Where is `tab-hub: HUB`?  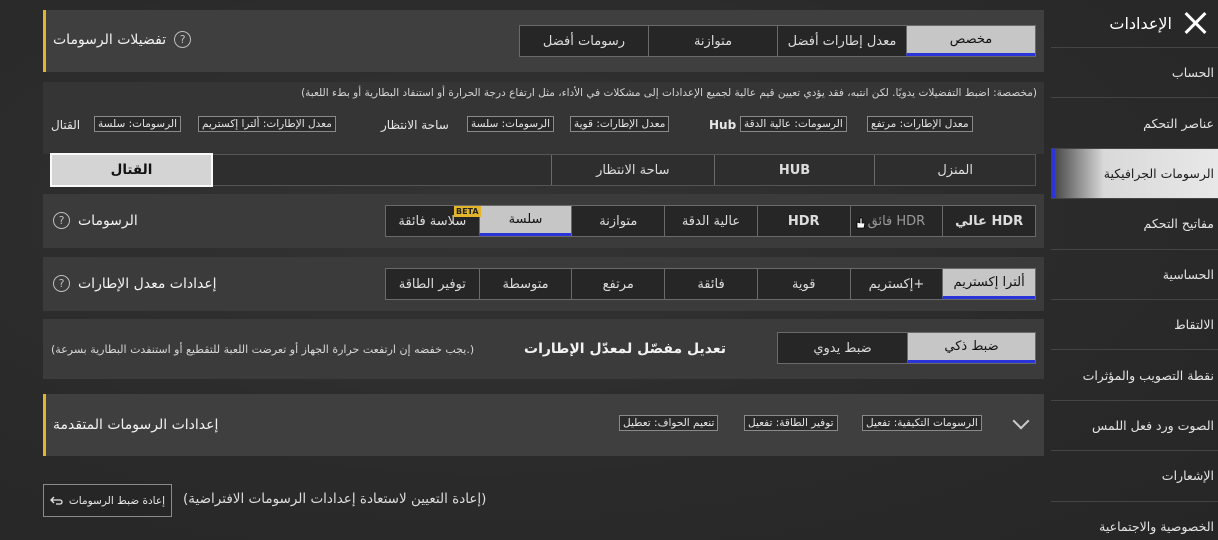 tab-hub: HUB is located at coordinates (794, 170).